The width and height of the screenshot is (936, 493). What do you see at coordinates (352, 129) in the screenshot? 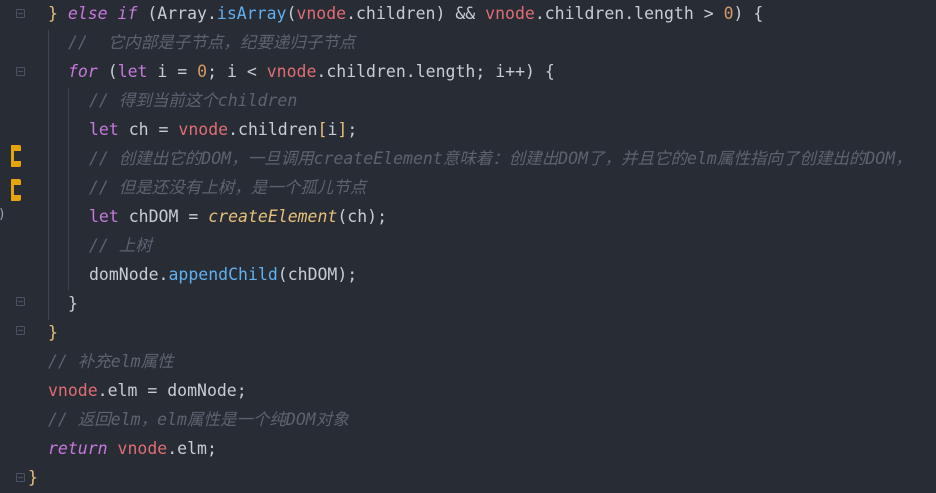
I see `code-token: ;` at bounding box center [352, 129].